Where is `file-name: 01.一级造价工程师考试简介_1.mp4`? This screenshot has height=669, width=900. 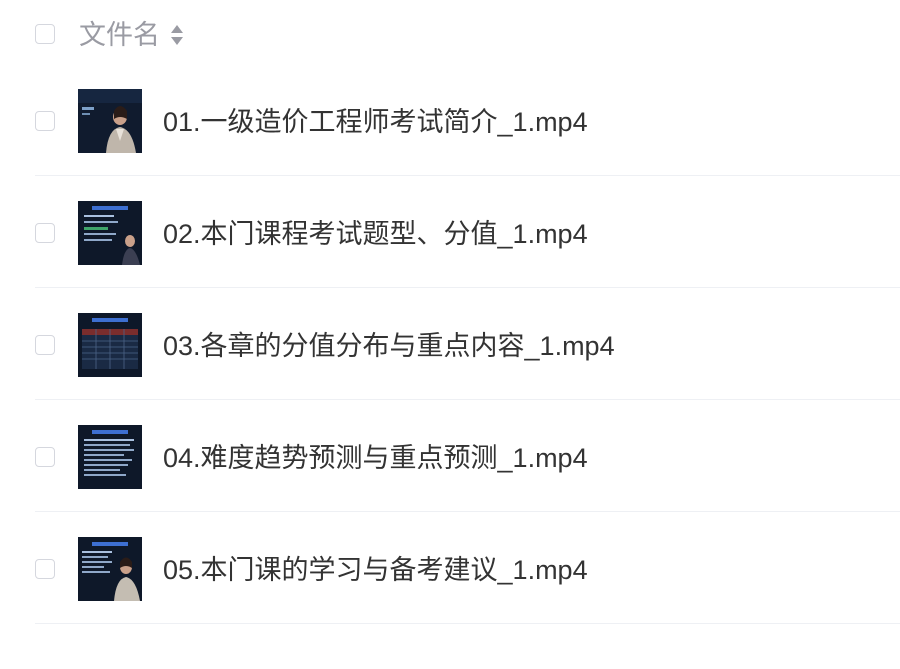
file-name: 01.一级造价工程师考试简介_1.mp4 is located at coordinates (375, 122).